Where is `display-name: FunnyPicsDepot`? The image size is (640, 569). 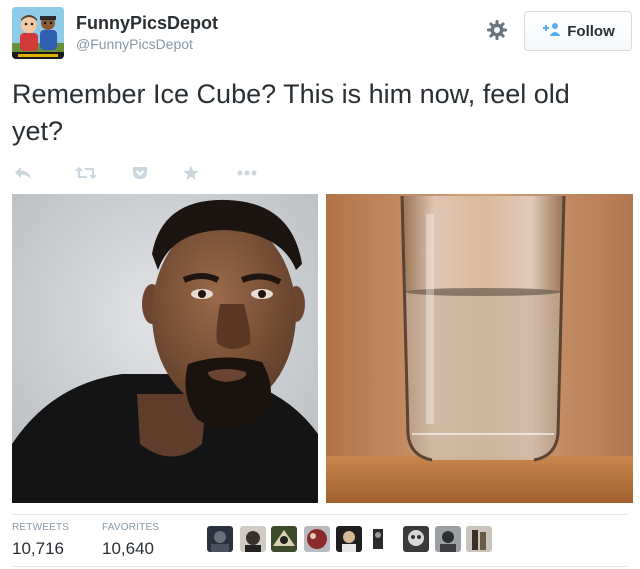 display-name: FunnyPicsDepot is located at coordinates (147, 23).